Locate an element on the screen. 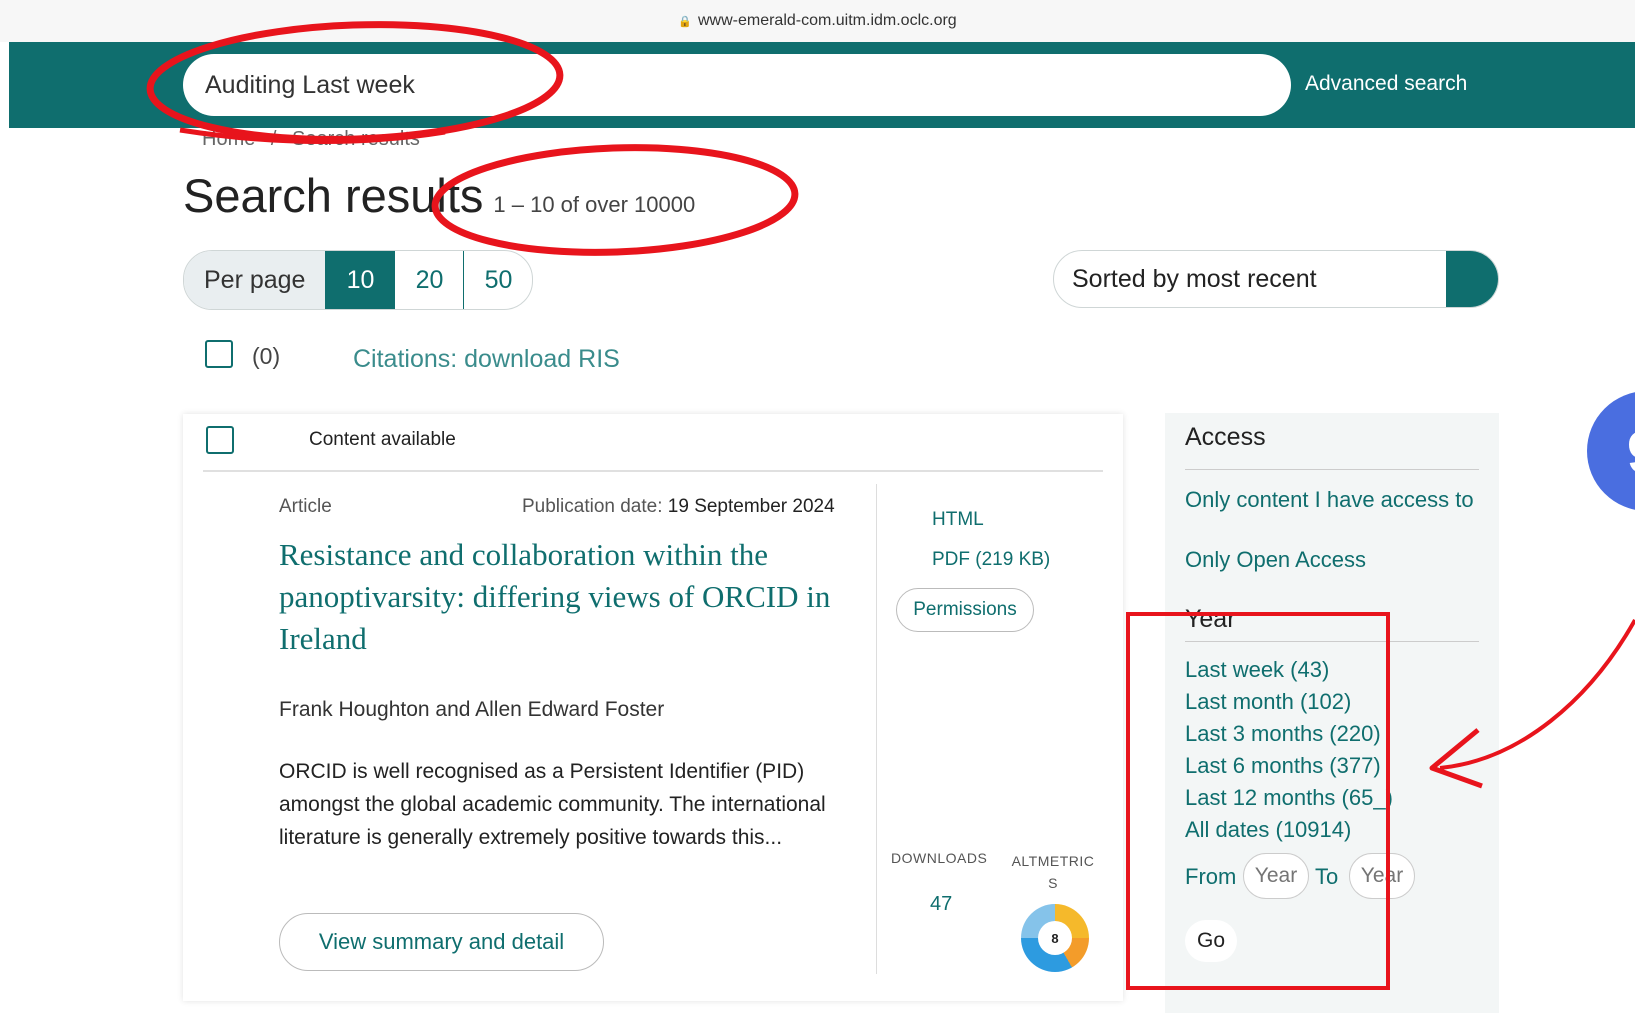 The height and width of the screenshot is (1013, 1635). filter-year-last-month: Last month (102) is located at coordinates (1268, 702).